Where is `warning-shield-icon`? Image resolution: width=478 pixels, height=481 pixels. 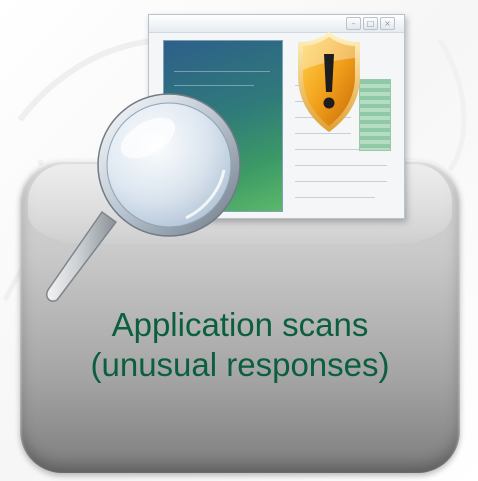 warning-shield-icon is located at coordinates (329, 82).